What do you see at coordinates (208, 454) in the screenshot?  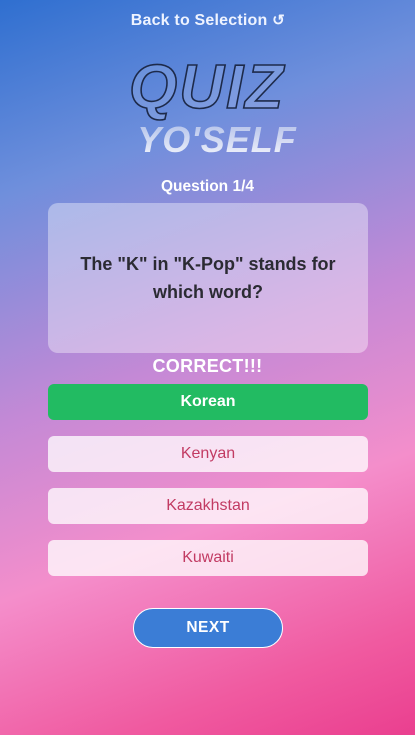 I see `answer-option-kenyan: Kenyan` at bounding box center [208, 454].